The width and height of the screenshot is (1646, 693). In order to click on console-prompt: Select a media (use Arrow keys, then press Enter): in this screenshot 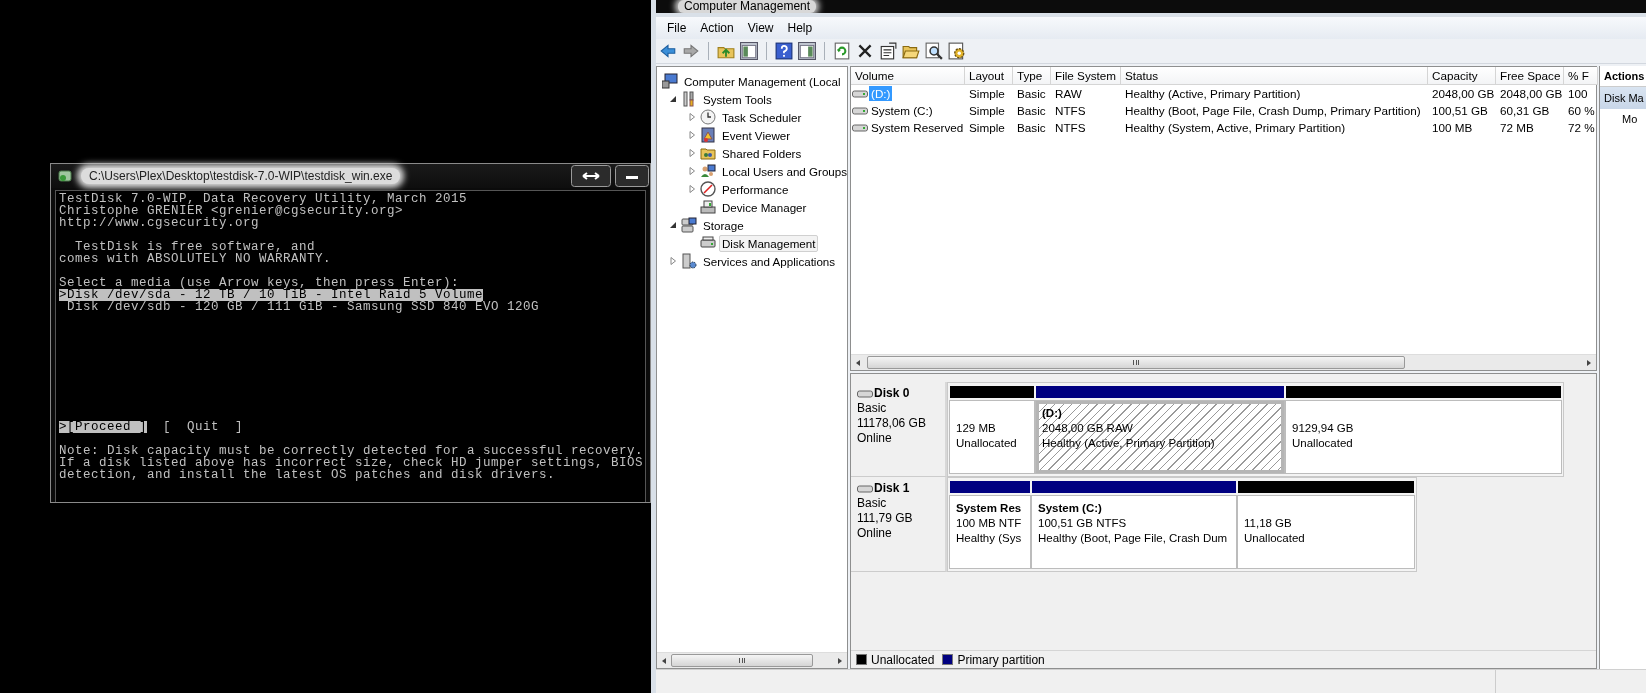, I will do `click(259, 283)`.